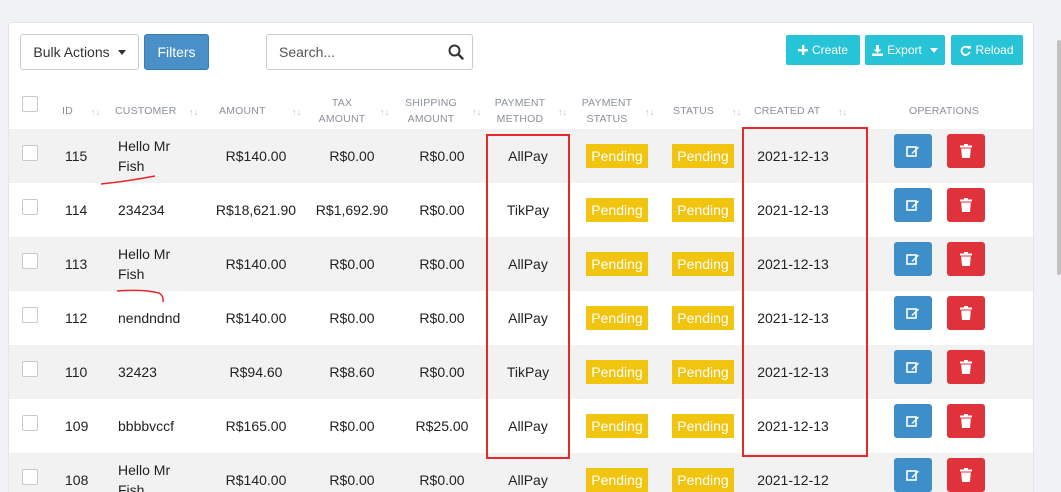 This screenshot has width=1061, height=492. Describe the element at coordinates (76, 264) in the screenshot. I see `cell-id: 113` at that location.